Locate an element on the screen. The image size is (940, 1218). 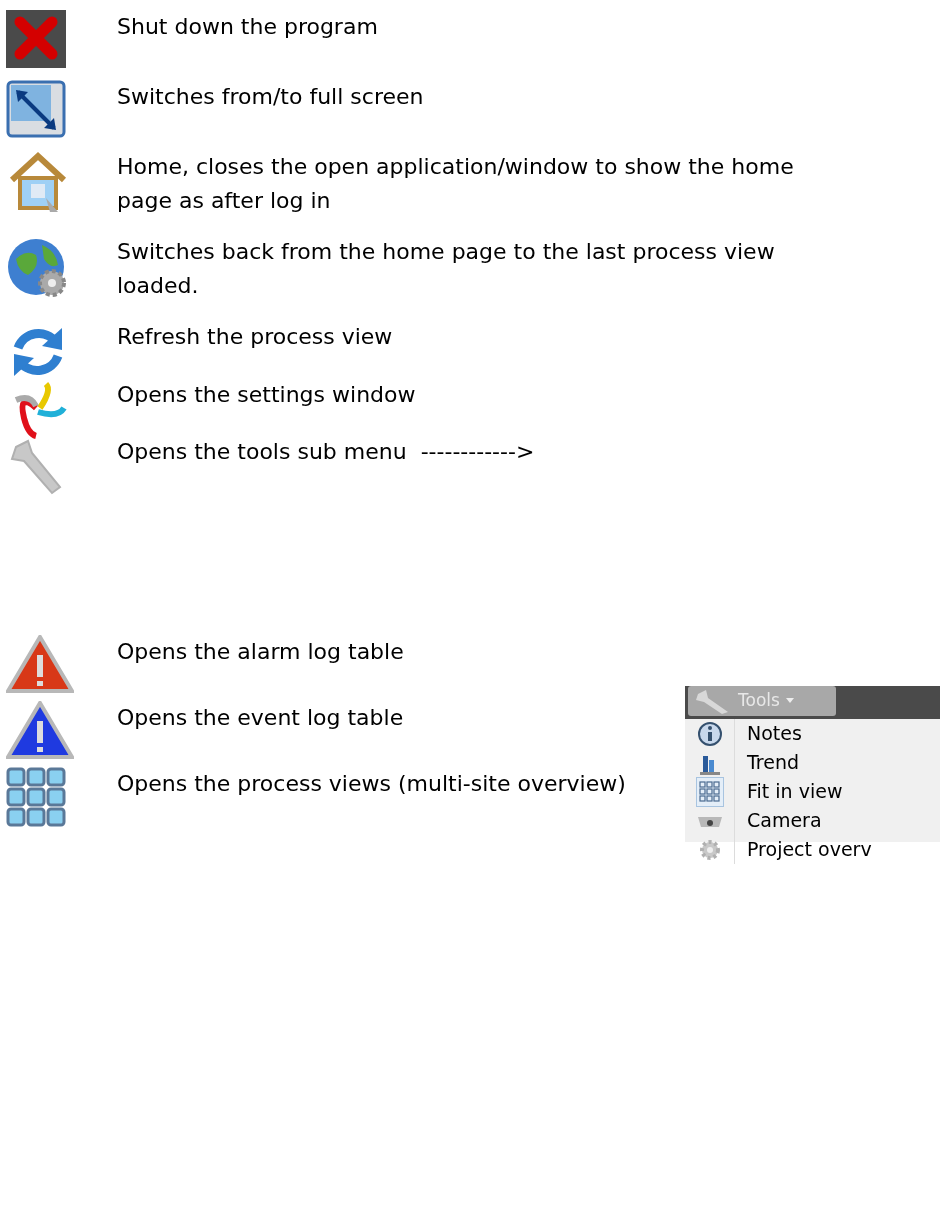
description-text: Opens the tools sub menu ------------> is located at coordinates (326, 452).